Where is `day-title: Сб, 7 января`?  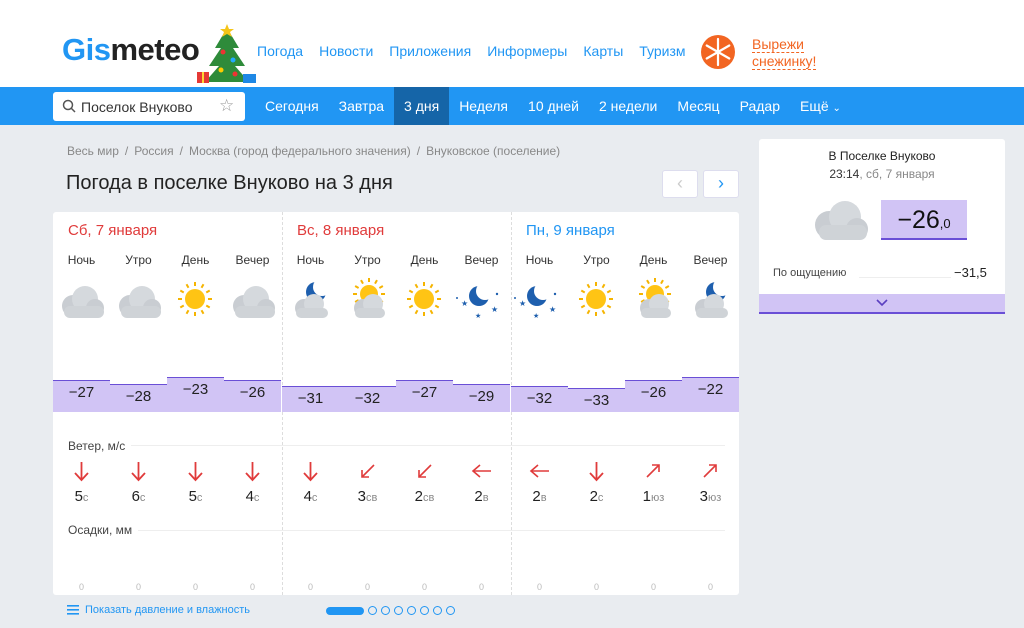
day-title: Сб, 7 января is located at coordinates (113, 230).